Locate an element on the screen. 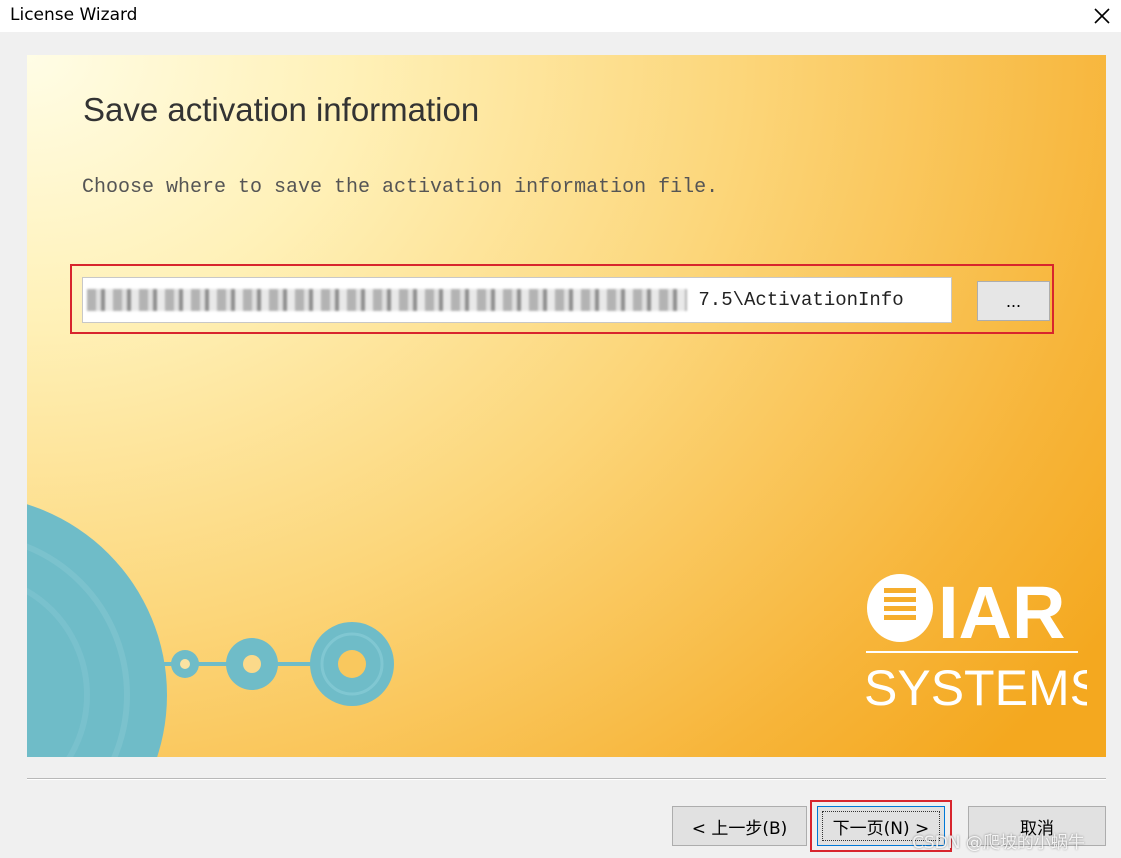 This screenshot has width=1121, height=858. window-title: License Wizard is located at coordinates (74, 15).